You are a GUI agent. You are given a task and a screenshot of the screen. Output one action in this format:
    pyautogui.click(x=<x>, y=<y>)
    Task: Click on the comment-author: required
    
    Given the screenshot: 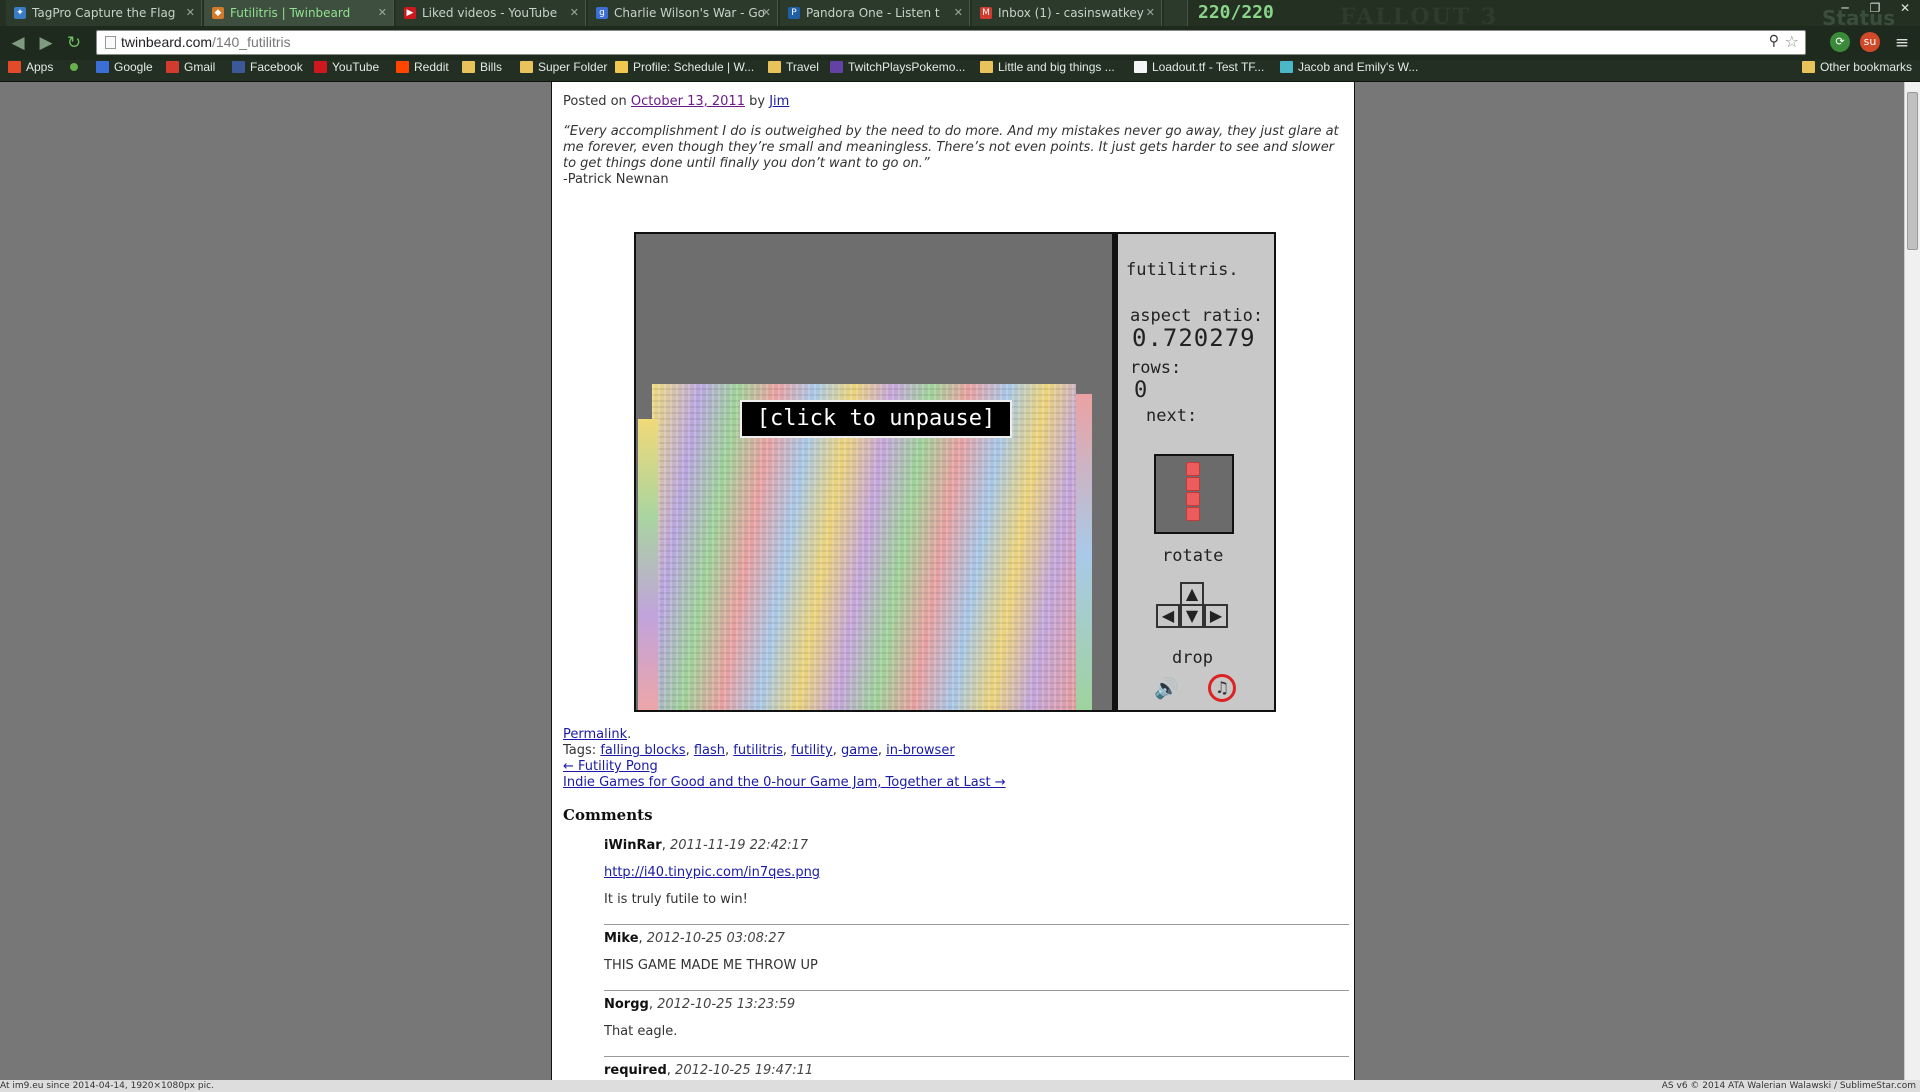 What is the action you would take?
    pyautogui.click(x=635, y=1070)
    